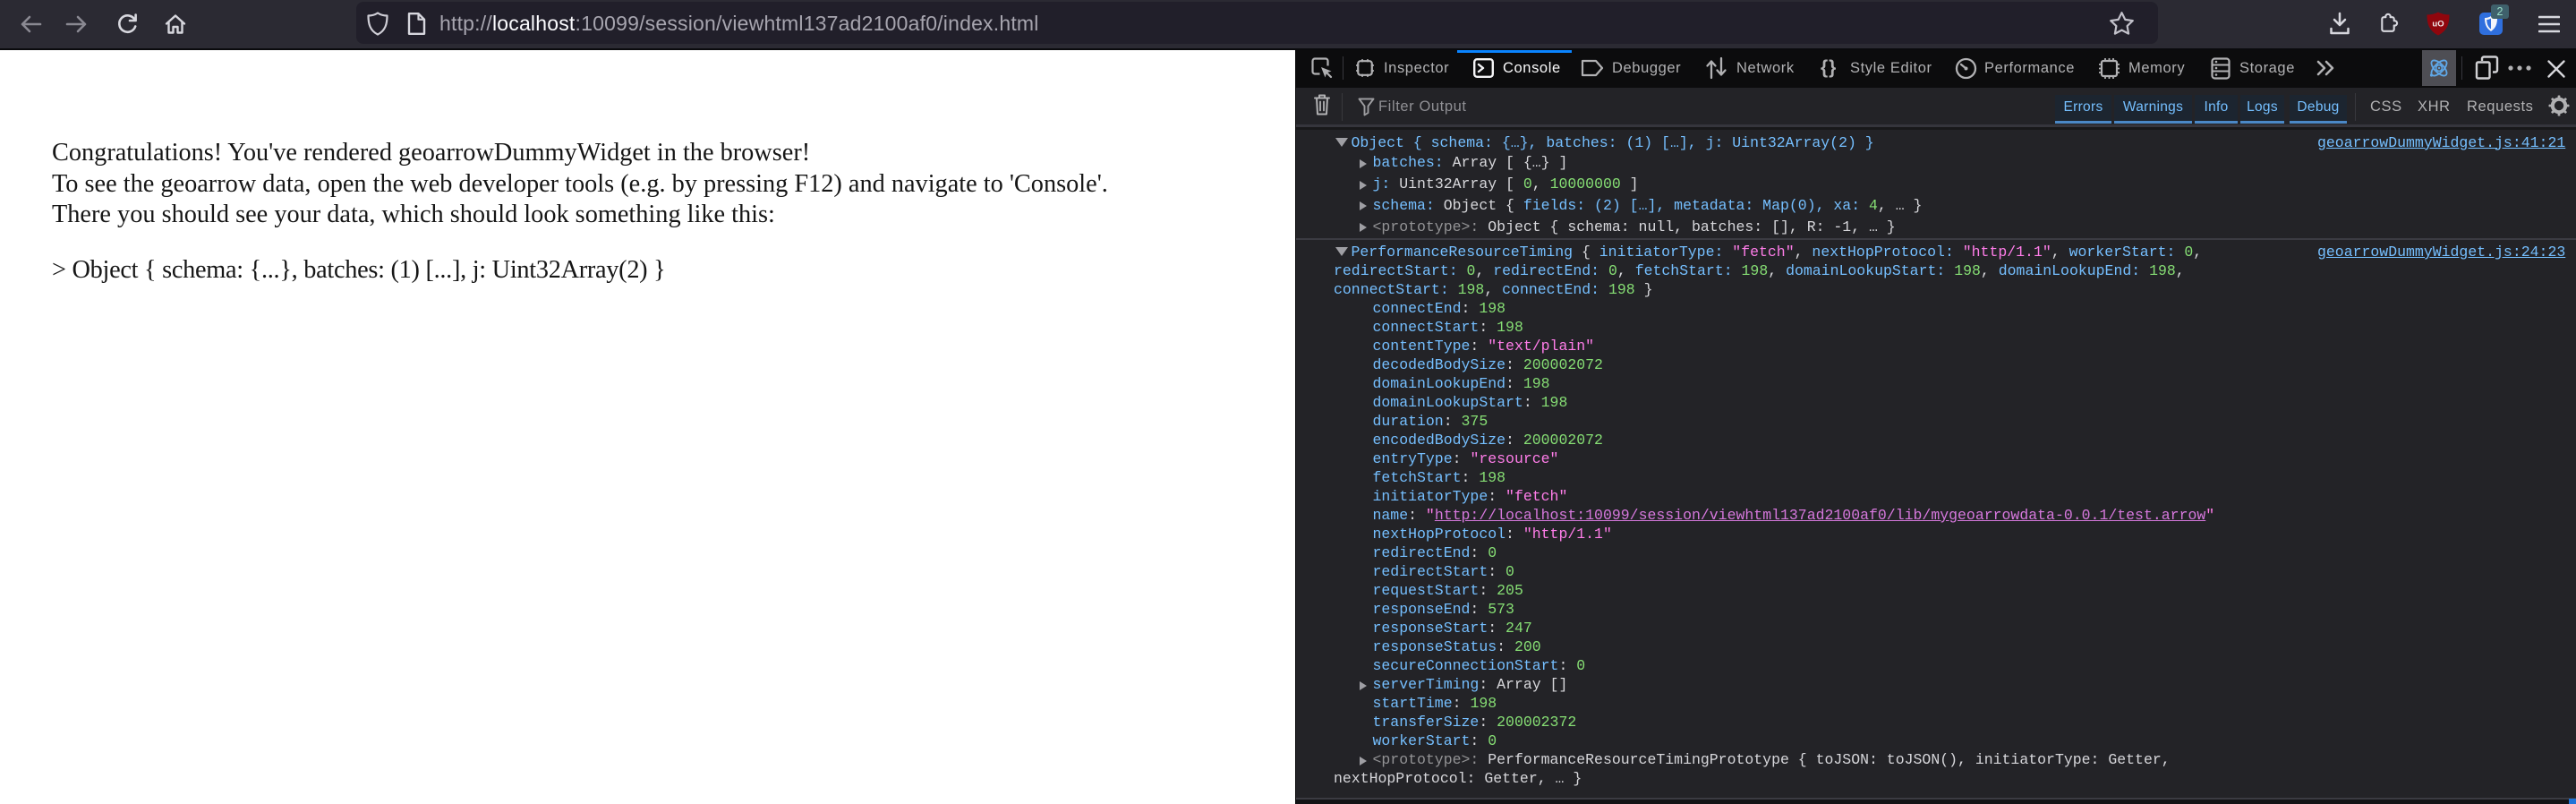  I want to click on svg-text: uO, so click(2438, 25).